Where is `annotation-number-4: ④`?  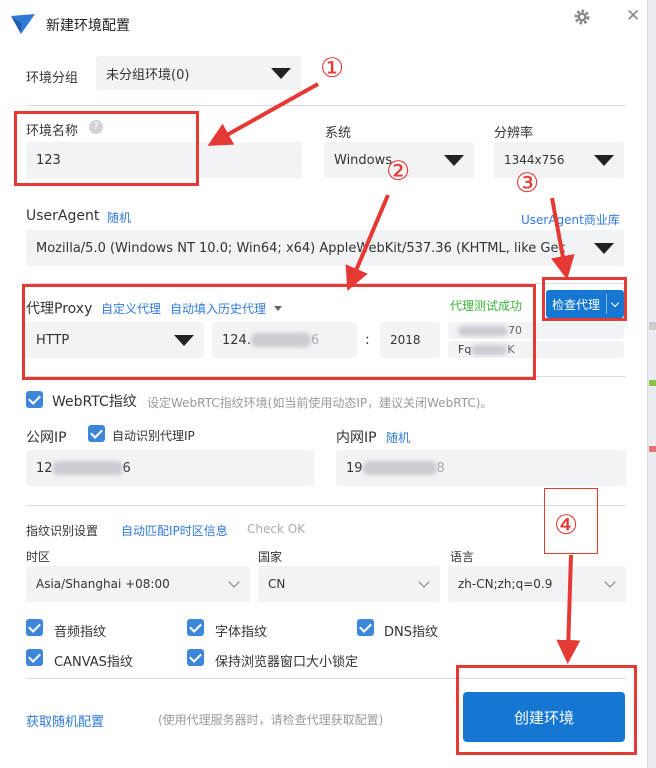 annotation-number-4: ④ is located at coordinates (566, 525).